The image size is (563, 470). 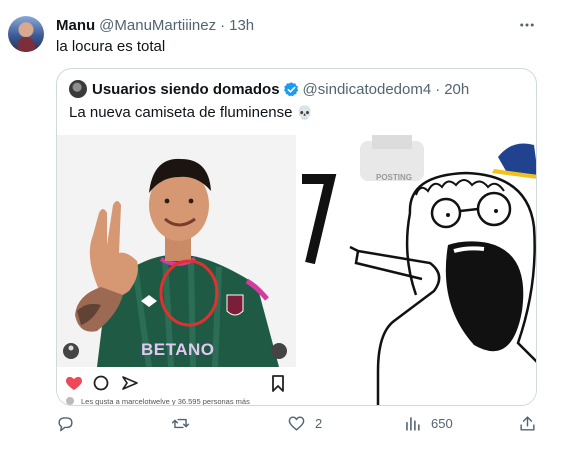 What do you see at coordinates (367, 89) in the screenshot?
I see `quoted-handle: @sindicatodedom4` at bounding box center [367, 89].